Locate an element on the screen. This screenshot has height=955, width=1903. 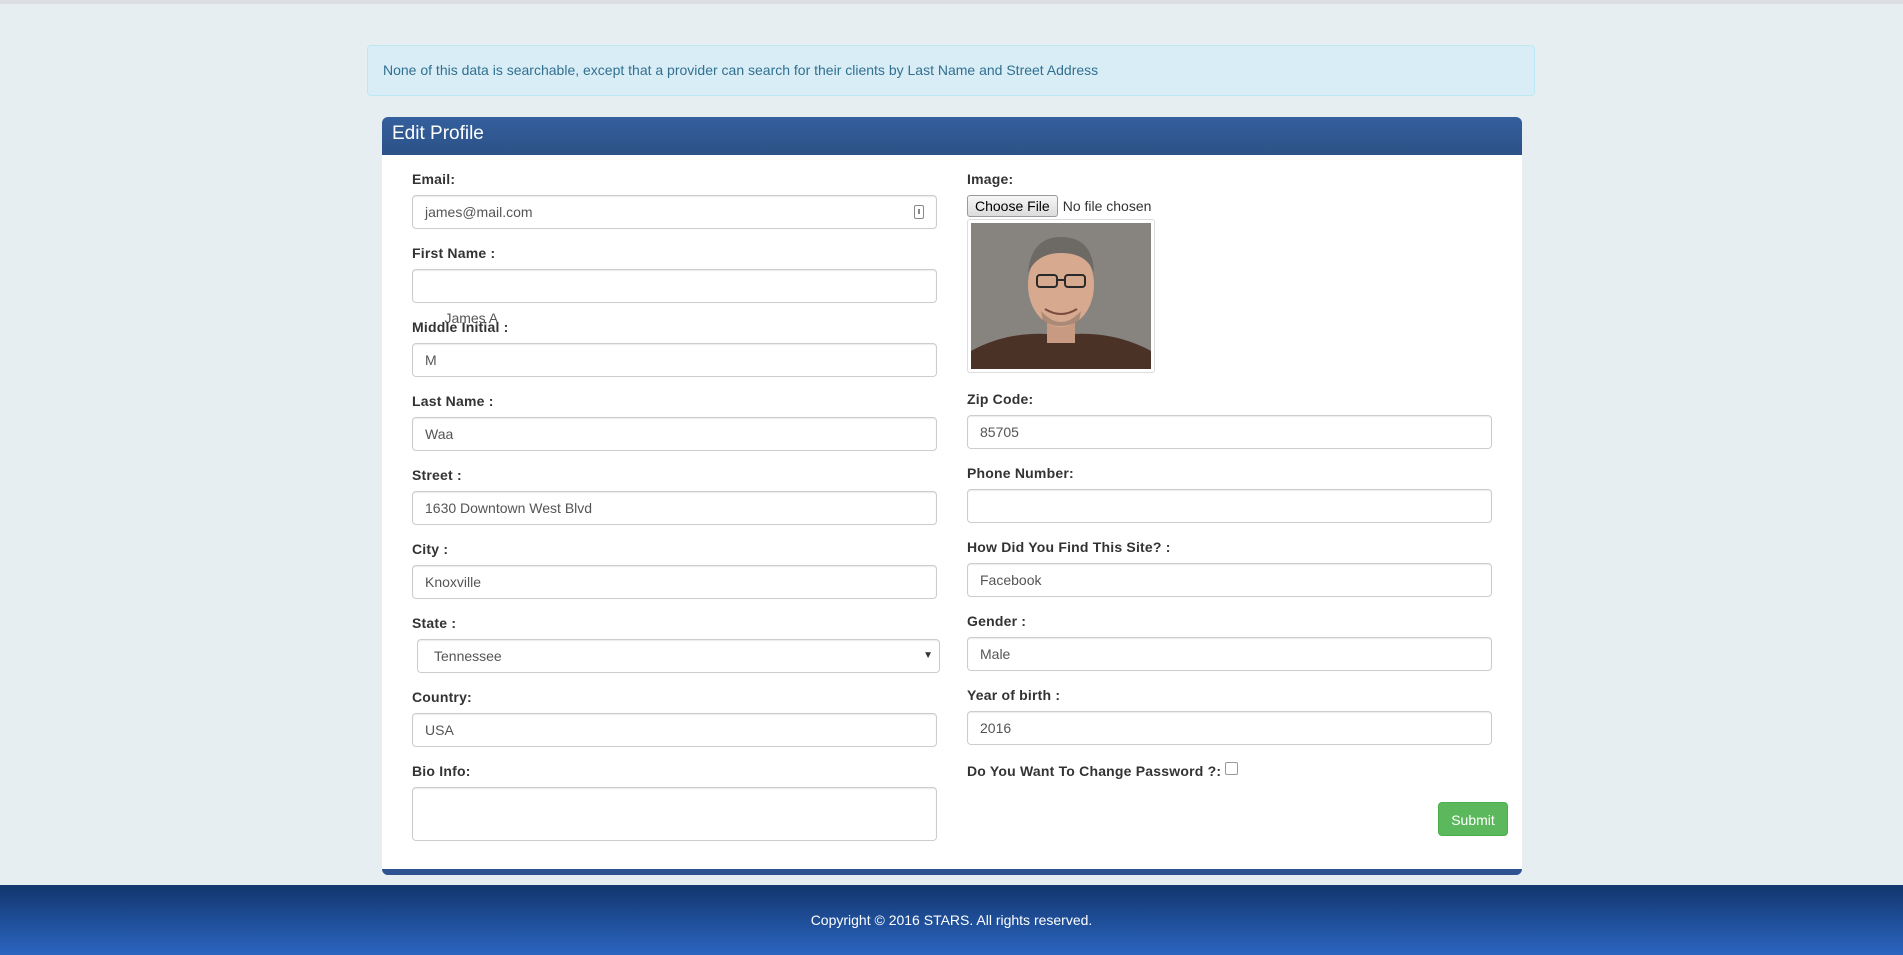
birth-year-label: Year of birth : is located at coordinates (1014, 695).